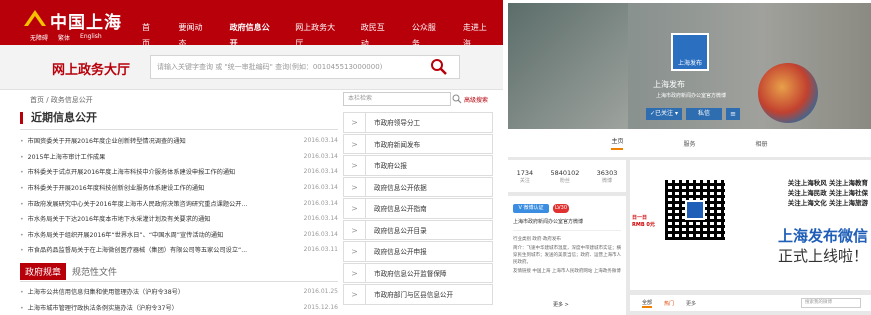 This screenshot has height=315, width=871. I want to click on stat-label: 微博, so click(606, 180).